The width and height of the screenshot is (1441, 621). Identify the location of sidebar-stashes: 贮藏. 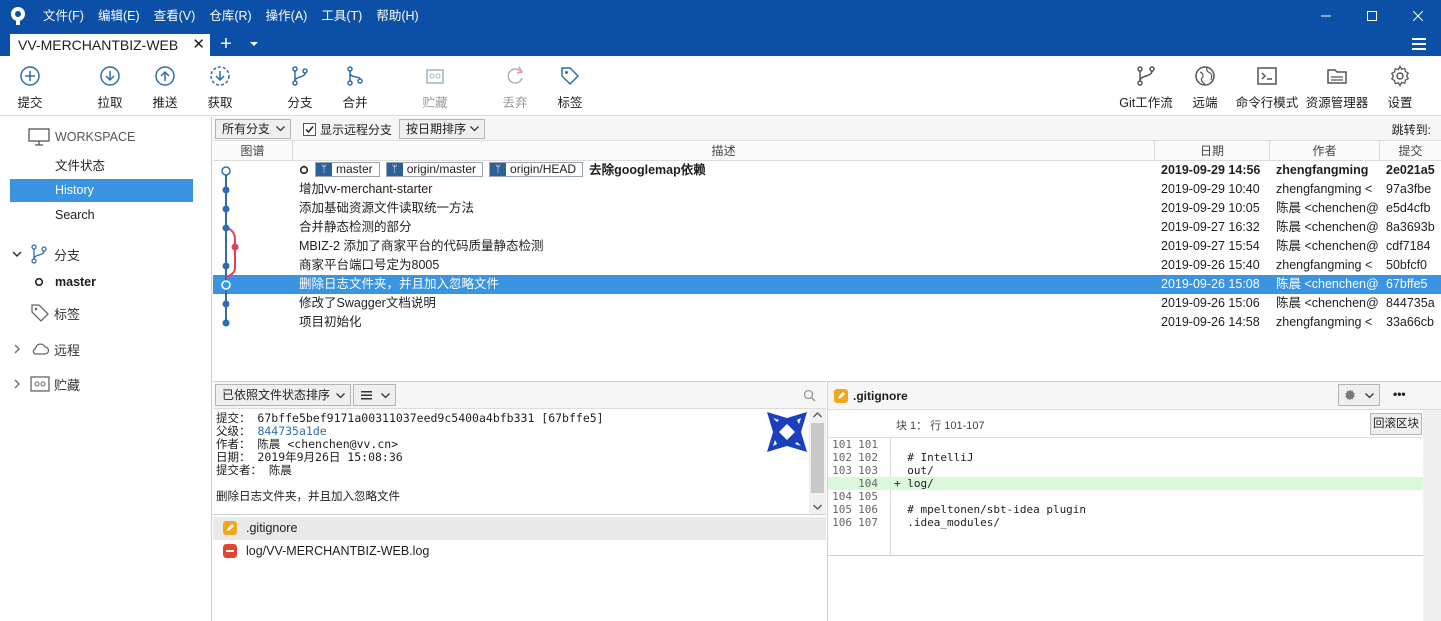
(46, 384).